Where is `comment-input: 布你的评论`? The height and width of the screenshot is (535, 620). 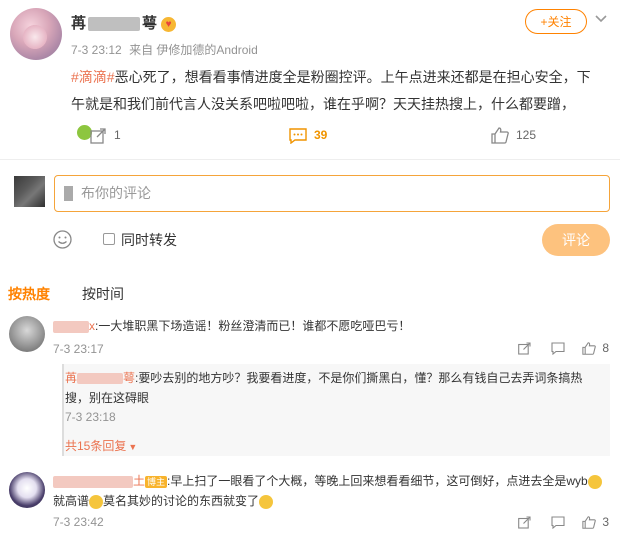 comment-input: 布你的评论 is located at coordinates (332, 193).